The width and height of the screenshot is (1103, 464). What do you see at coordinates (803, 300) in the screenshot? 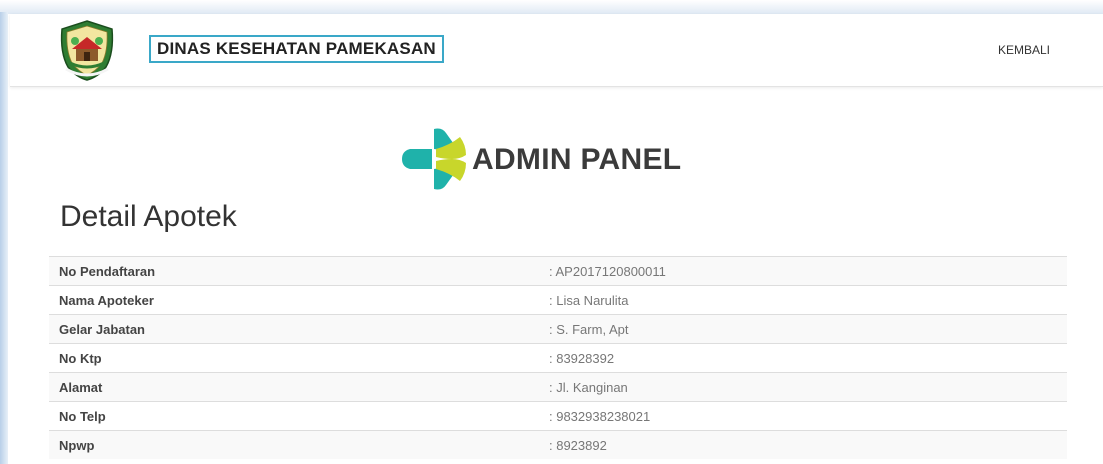
I see `row-value: : Lisa Narulita` at bounding box center [803, 300].